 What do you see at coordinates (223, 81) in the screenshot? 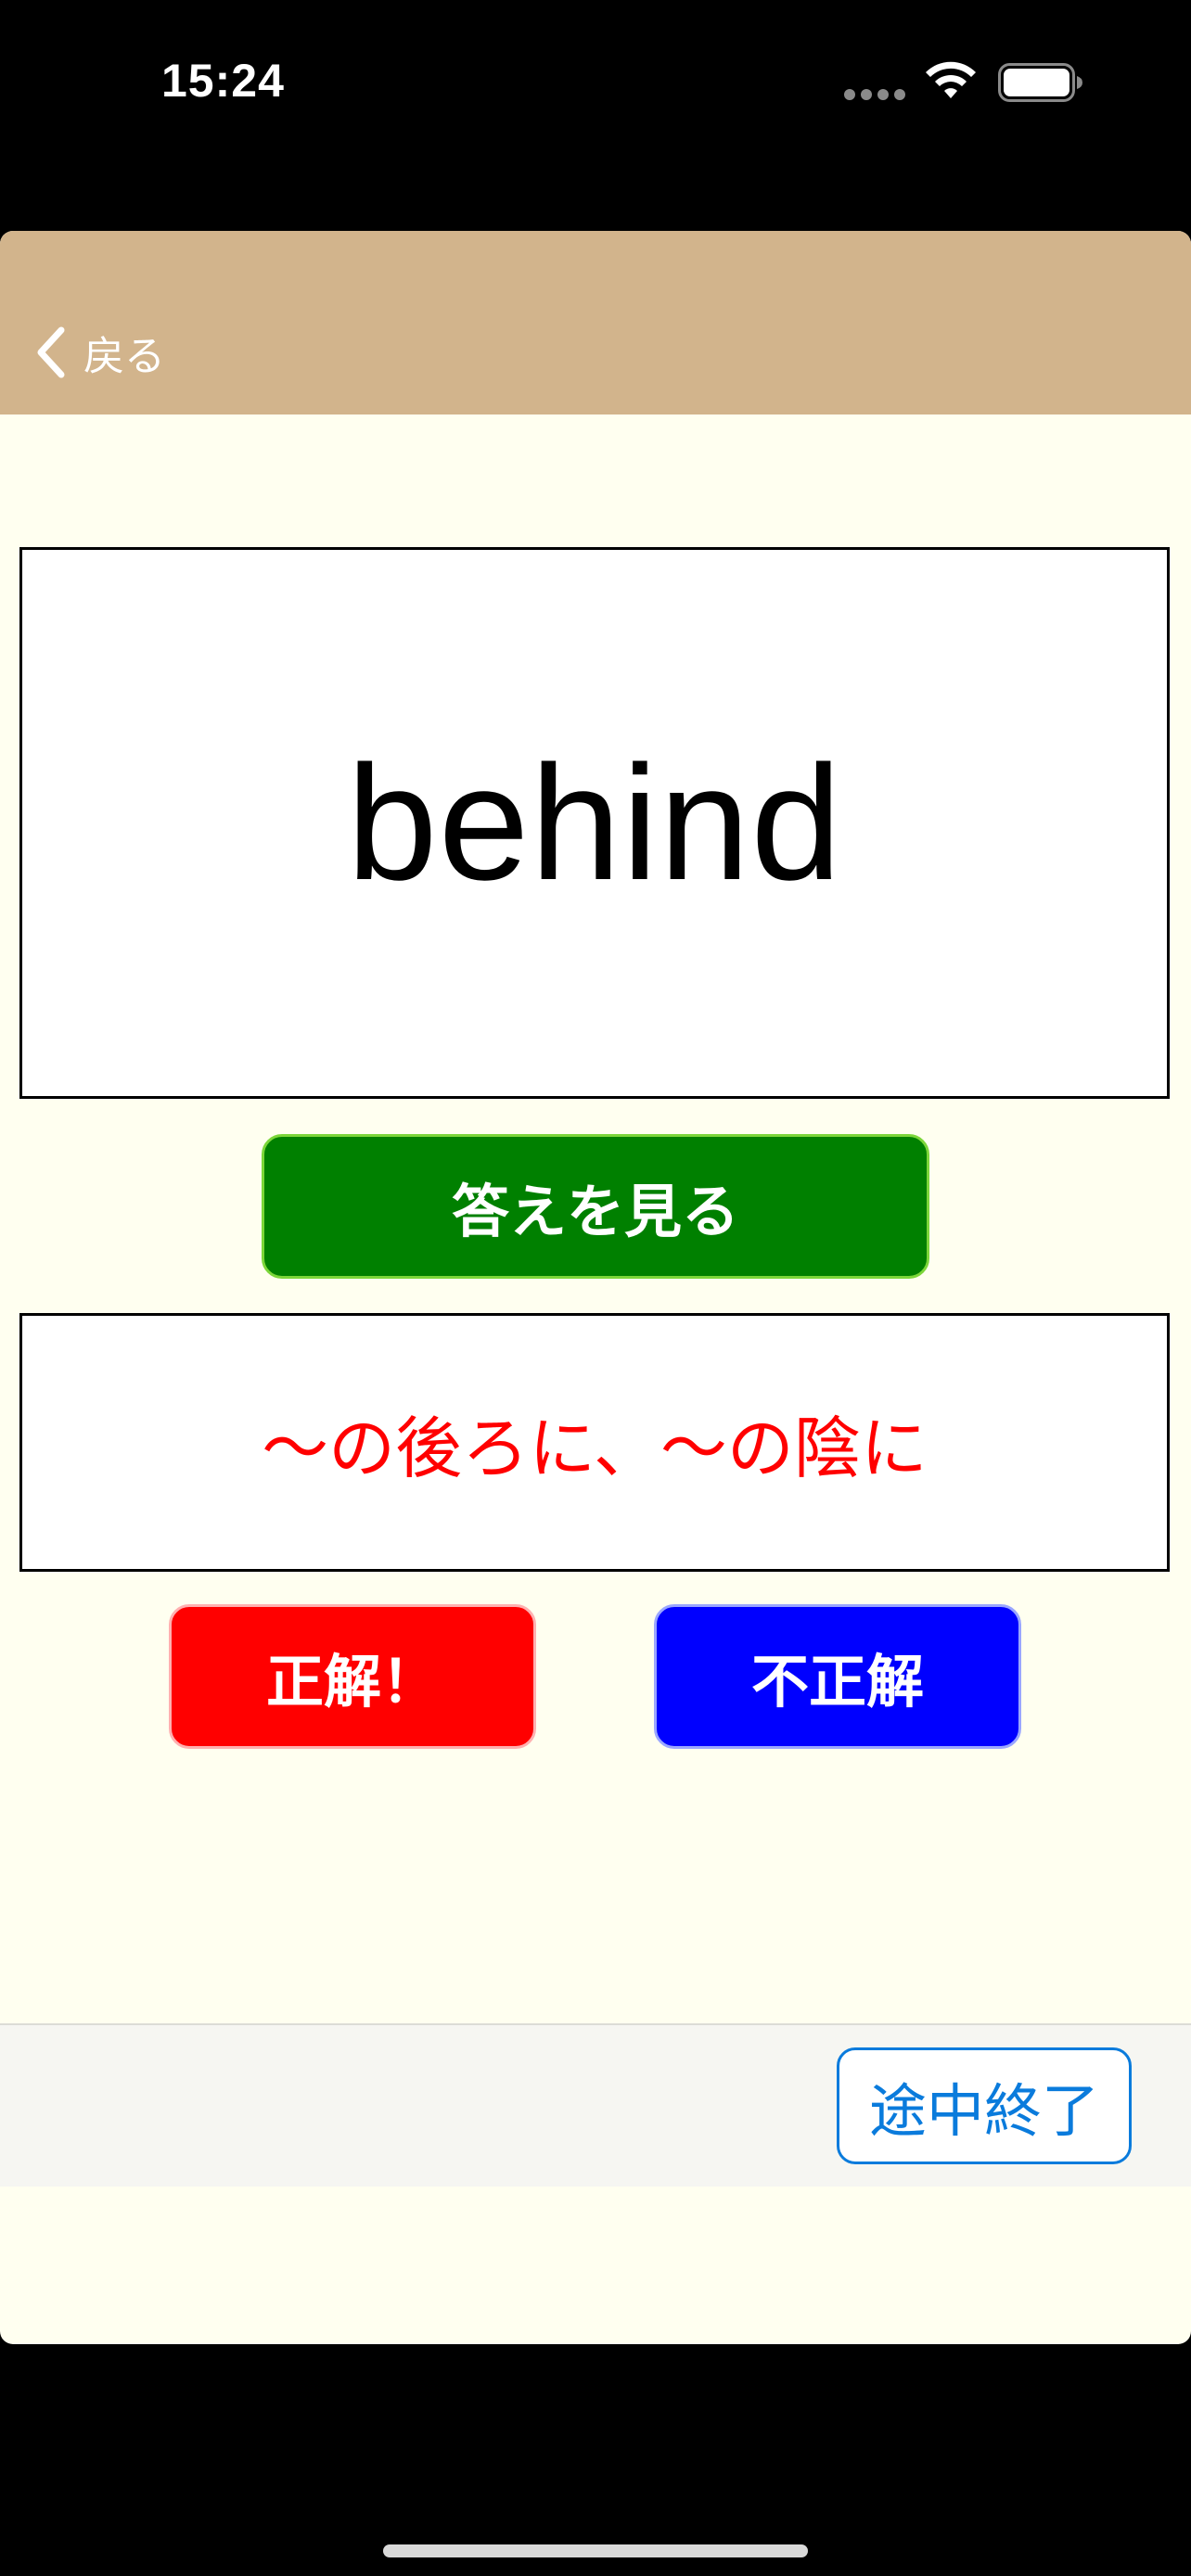
I see `status-time: 15:24` at bounding box center [223, 81].